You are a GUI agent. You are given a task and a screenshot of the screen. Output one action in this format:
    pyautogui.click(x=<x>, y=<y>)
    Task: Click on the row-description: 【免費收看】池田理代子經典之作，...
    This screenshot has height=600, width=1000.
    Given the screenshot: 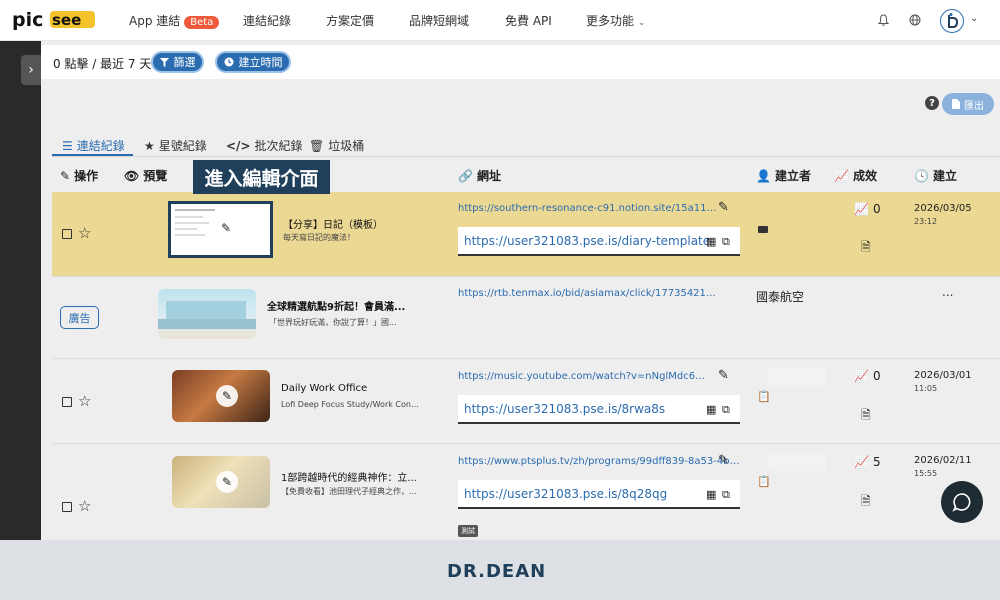 What is the action you would take?
    pyautogui.click(x=349, y=491)
    